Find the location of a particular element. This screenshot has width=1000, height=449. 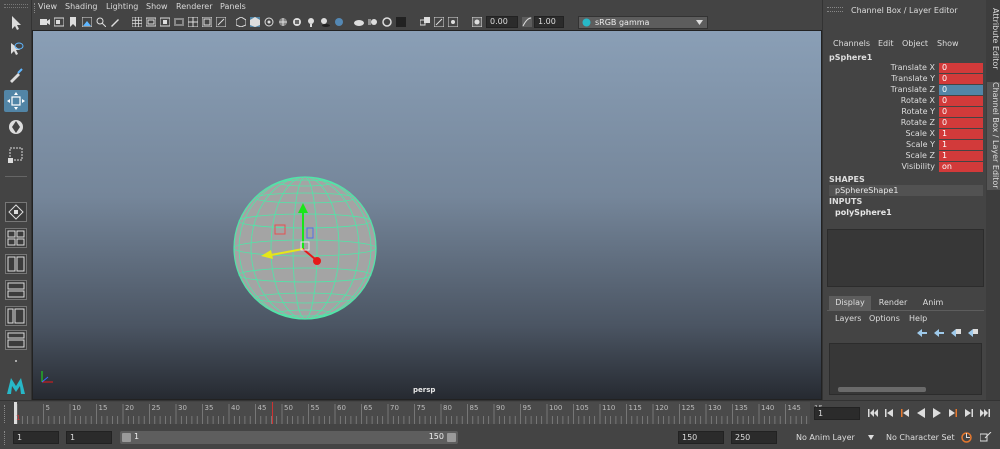

xray-joints-icon is located at coordinates (439, 22).